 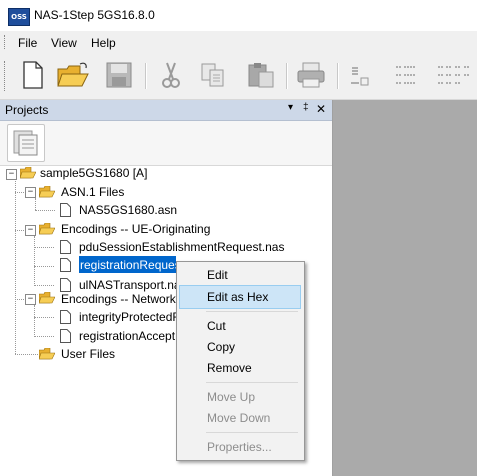 I want to click on tree-expand-icon, so click(x=453, y=75).